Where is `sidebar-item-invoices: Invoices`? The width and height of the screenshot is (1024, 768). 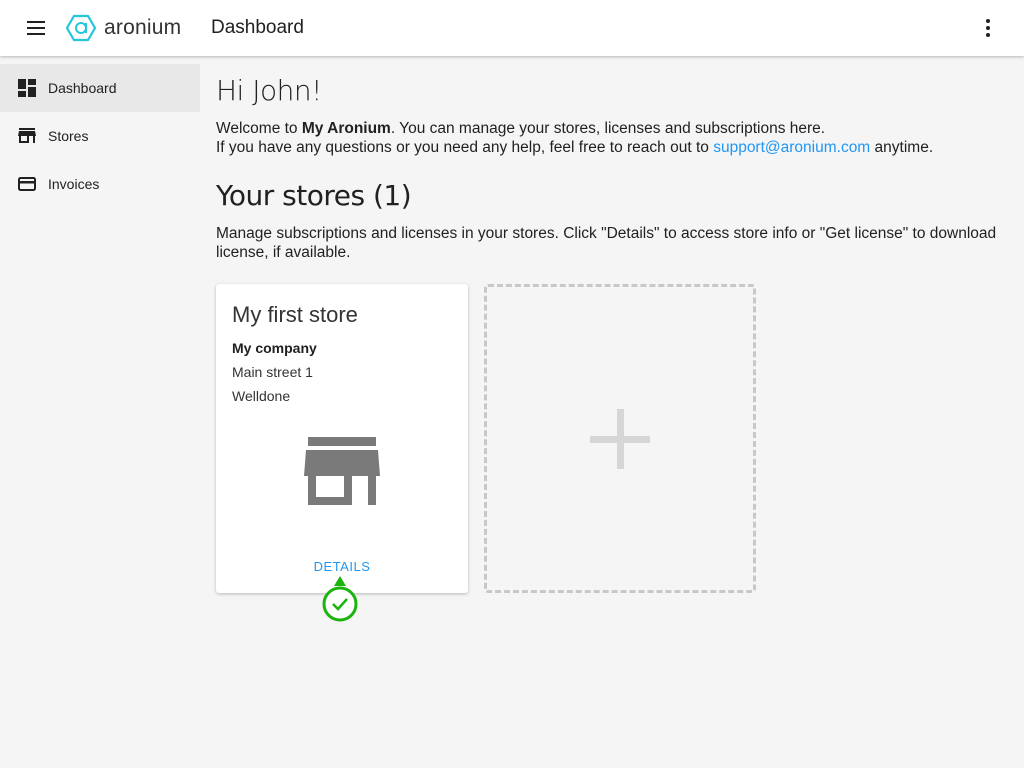
sidebar-item-invoices: Invoices is located at coordinates (100, 184).